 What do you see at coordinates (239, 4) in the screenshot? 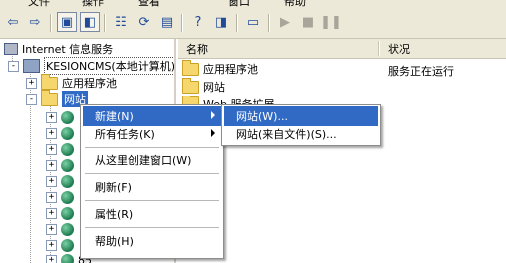
I see `menu-window: 窗口` at bounding box center [239, 4].